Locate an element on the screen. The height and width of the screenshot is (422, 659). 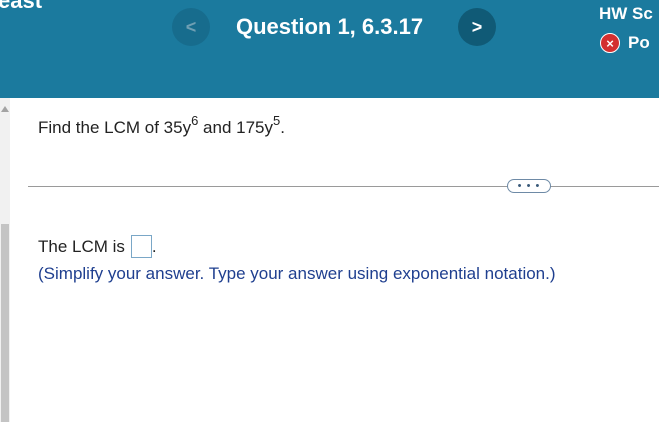
chevron-right-icon: > is located at coordinates (477, 26).